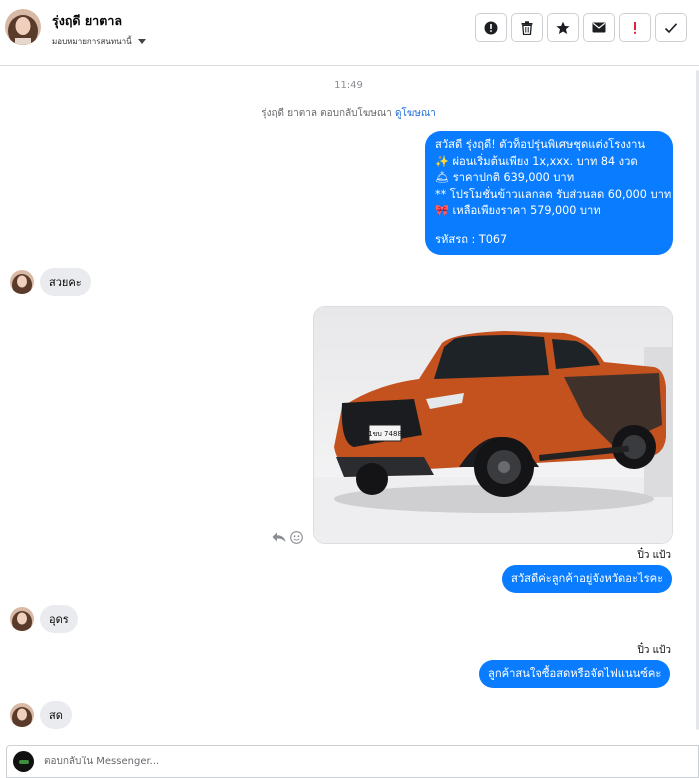 This screenshot has width=699, height=778. Describe the element at coordinates (581, 27) in the screenshot. I see `conversation-toolbar` at that location.